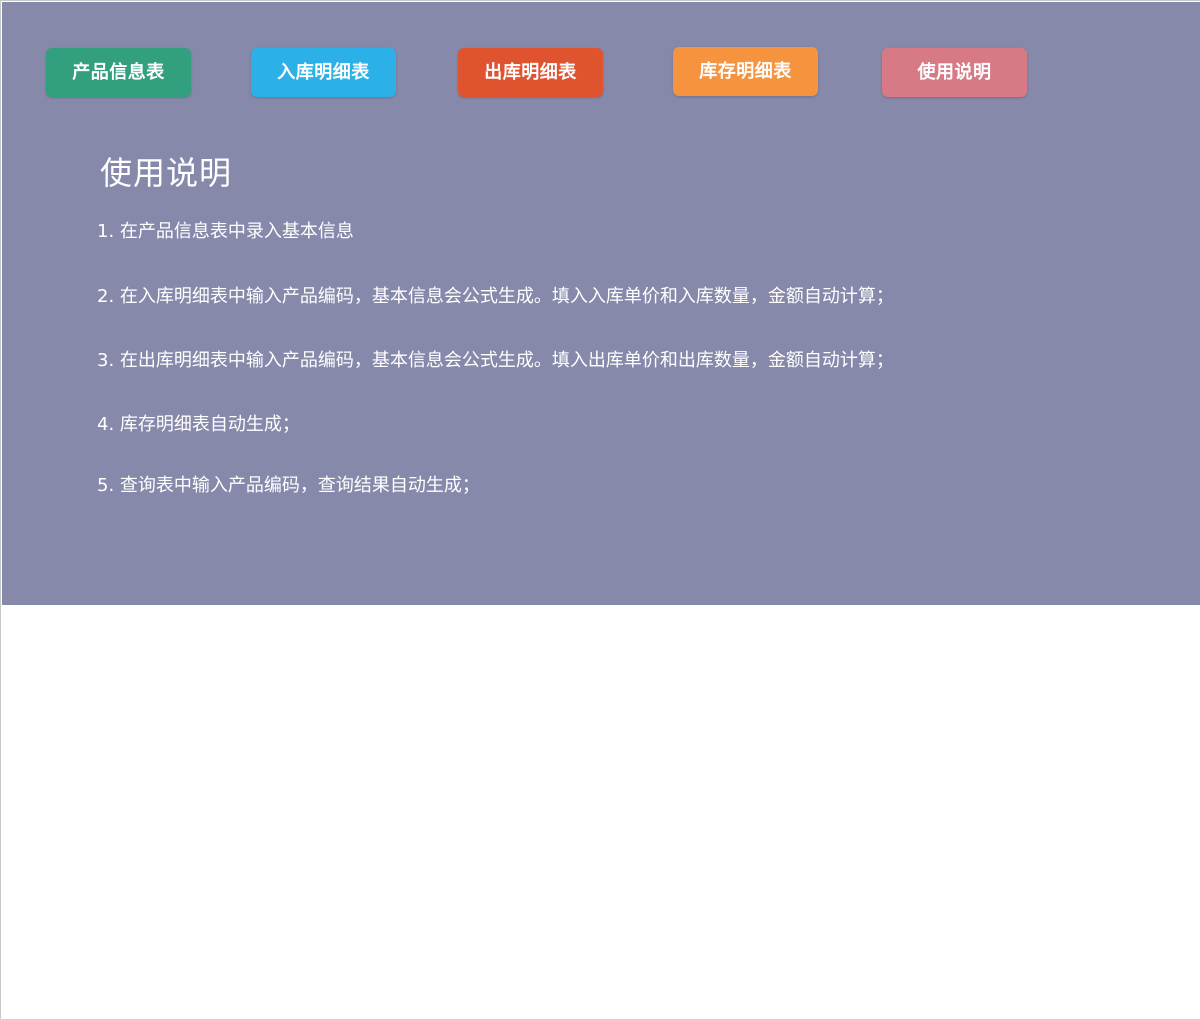 Image resolution: width=1200 pixels, height=1019 pixels. What do you see at coordinates (530, 72) in the screenshot?
I see `tab-outbound-details: 出库明细表` at bounding box center [530, 72].